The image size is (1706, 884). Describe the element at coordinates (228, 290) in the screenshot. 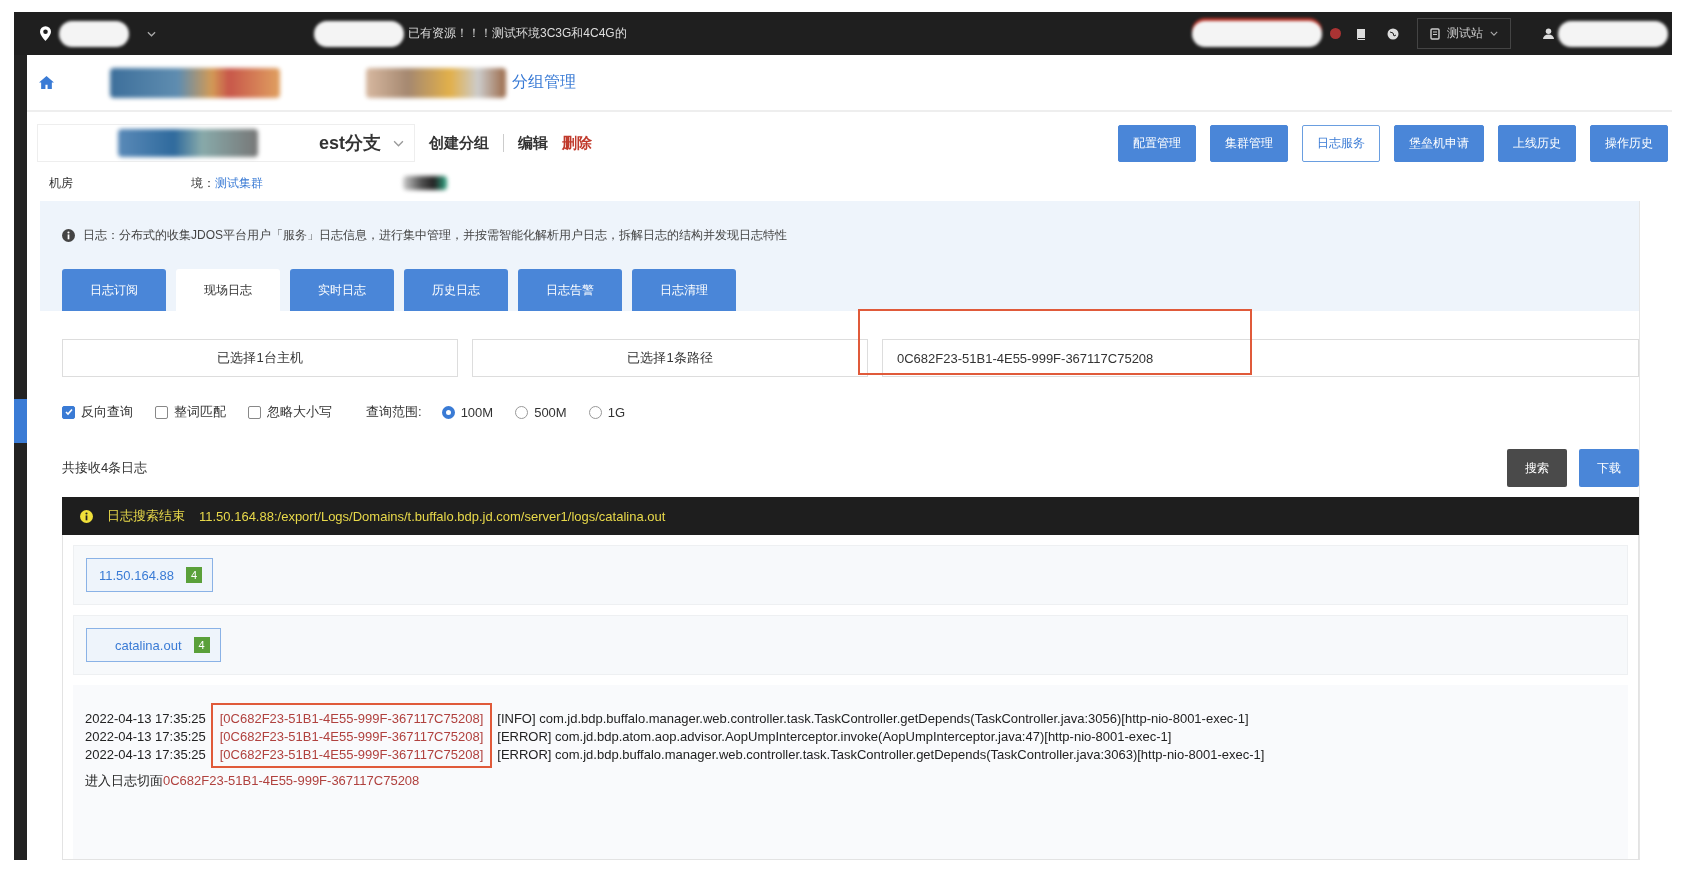

I see `tab: 现场日志` at that location.